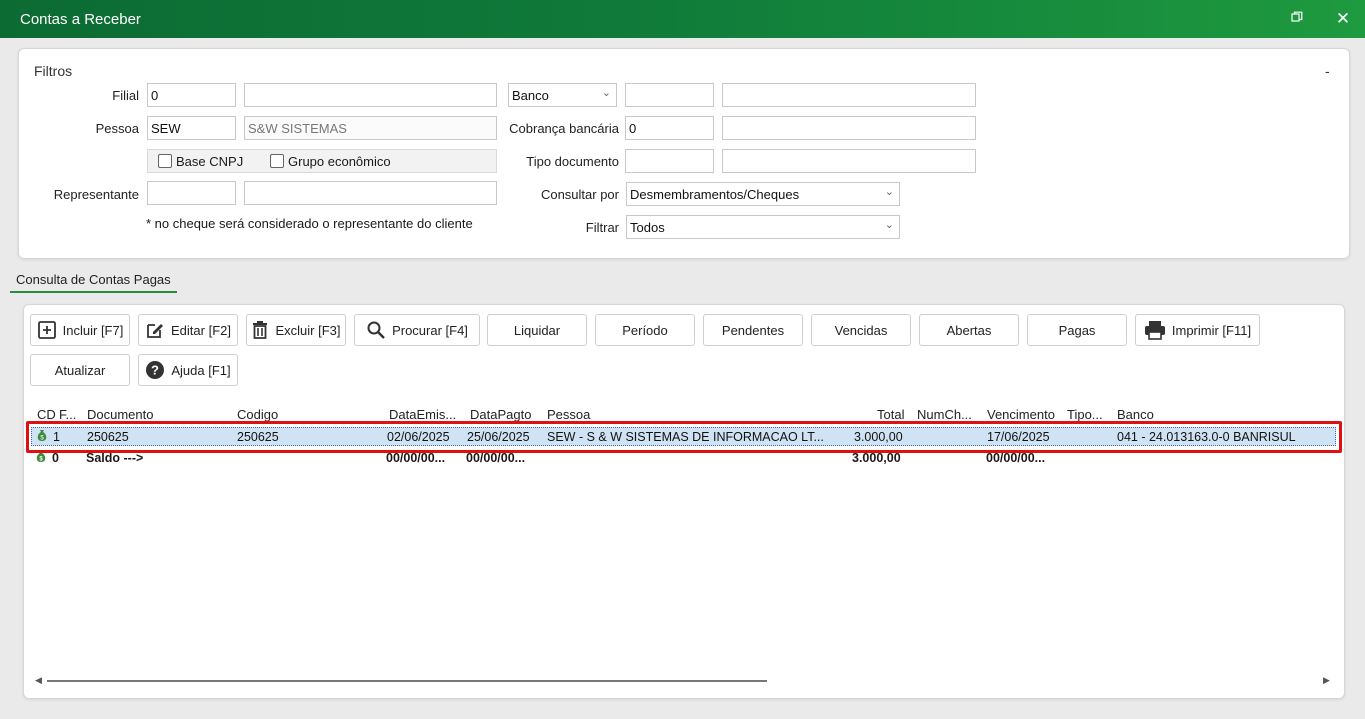 This screenshot has width=1365, height=719. What do you see at coordinates (46, 330) in the screenshot?
I see `plus-box-icon` at bounding box center [46, 330].